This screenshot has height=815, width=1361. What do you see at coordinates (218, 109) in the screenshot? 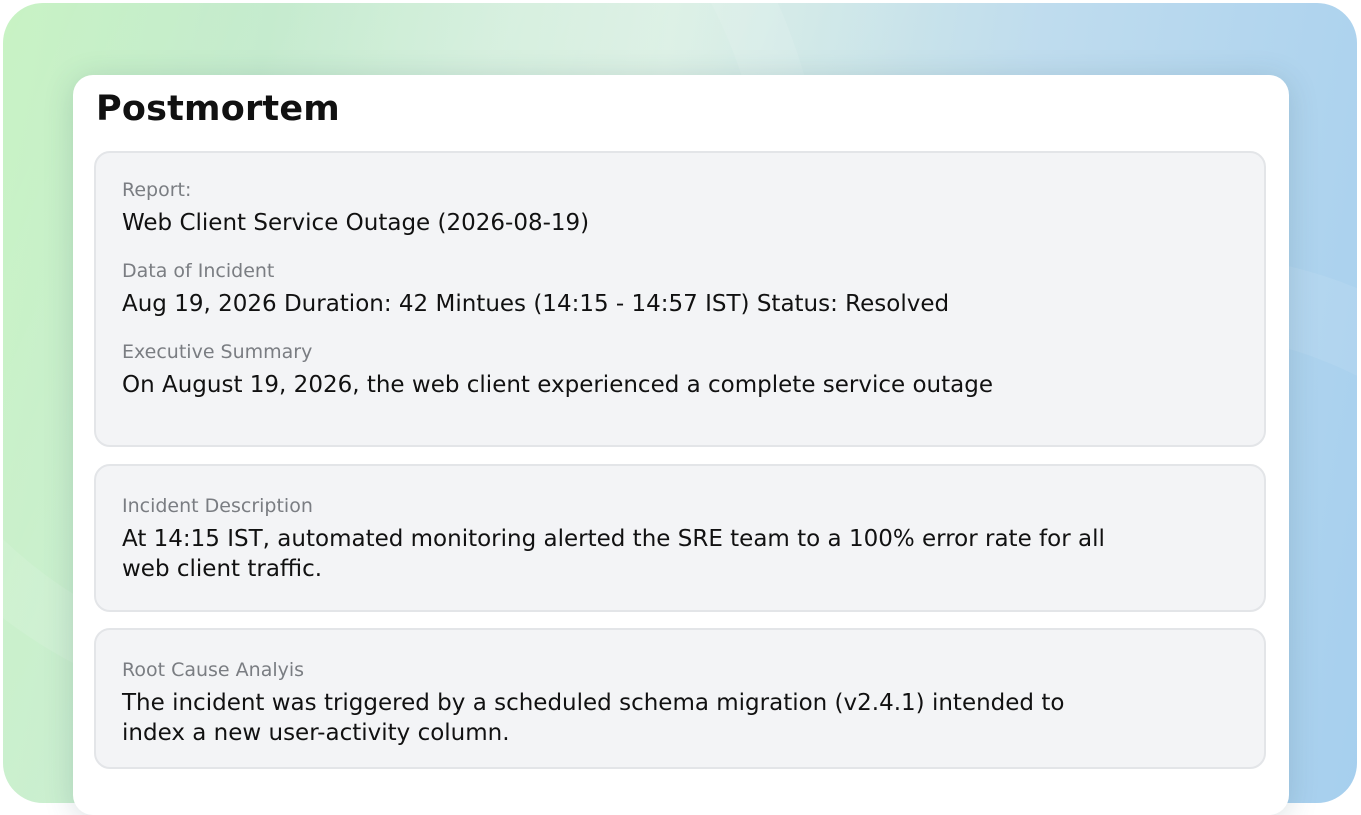
I see `page-title: Postmortem` at bounding box center [218, 109].